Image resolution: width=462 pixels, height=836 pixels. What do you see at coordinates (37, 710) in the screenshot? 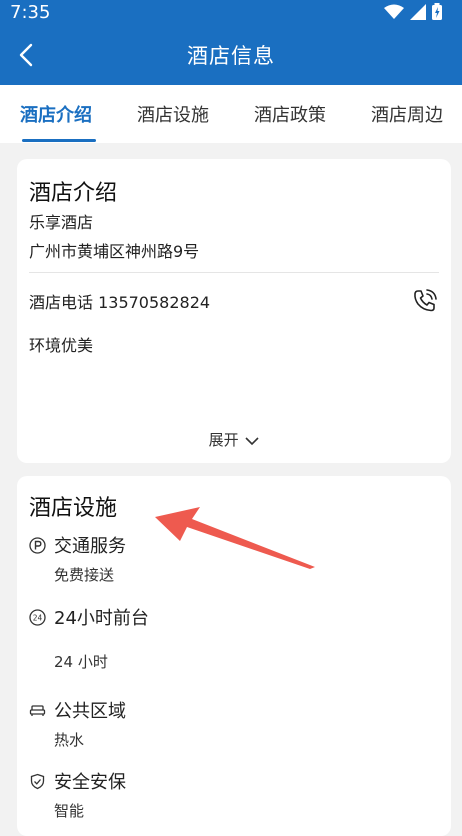
I see `sofa-icon` at bounding box center [37, 710].